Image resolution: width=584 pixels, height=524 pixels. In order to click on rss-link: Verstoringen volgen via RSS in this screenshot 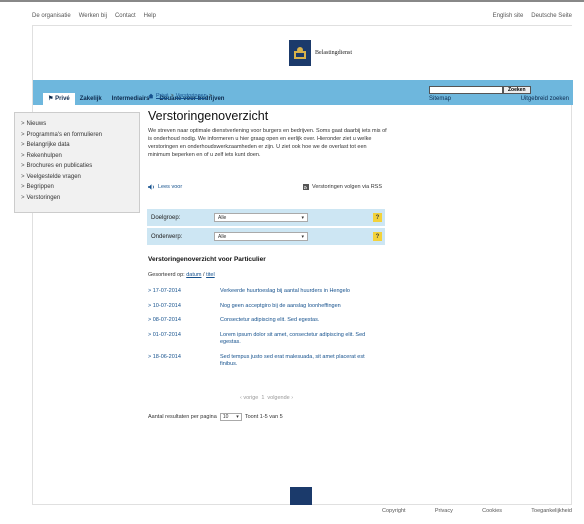, I will do `click(342, 187)`.